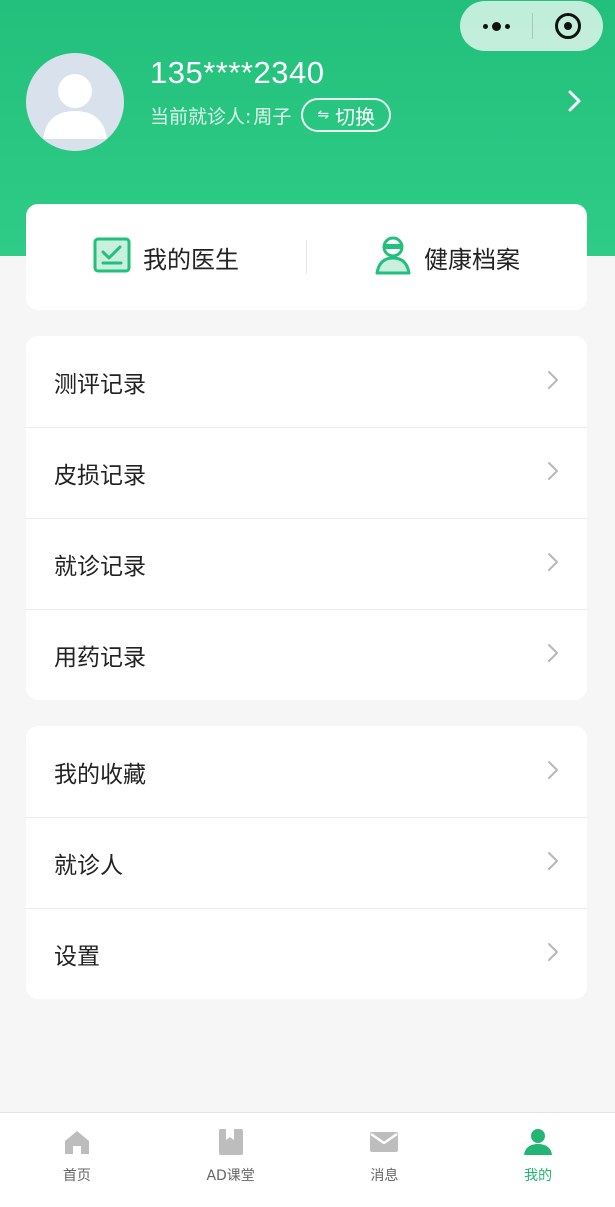  I want to click on tab-ad-class: AD课堂, so click(231, 1160).